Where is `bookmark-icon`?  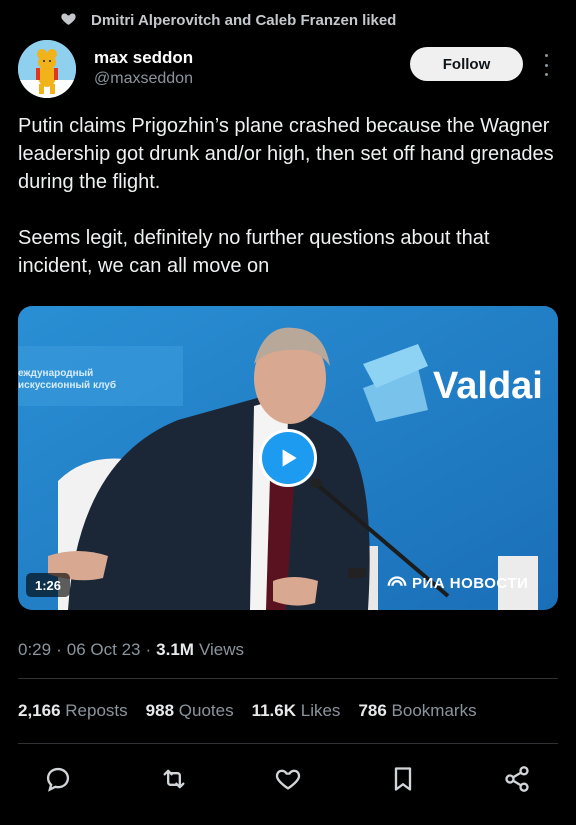
bookmark-icon is located at coordinates (403, 779).